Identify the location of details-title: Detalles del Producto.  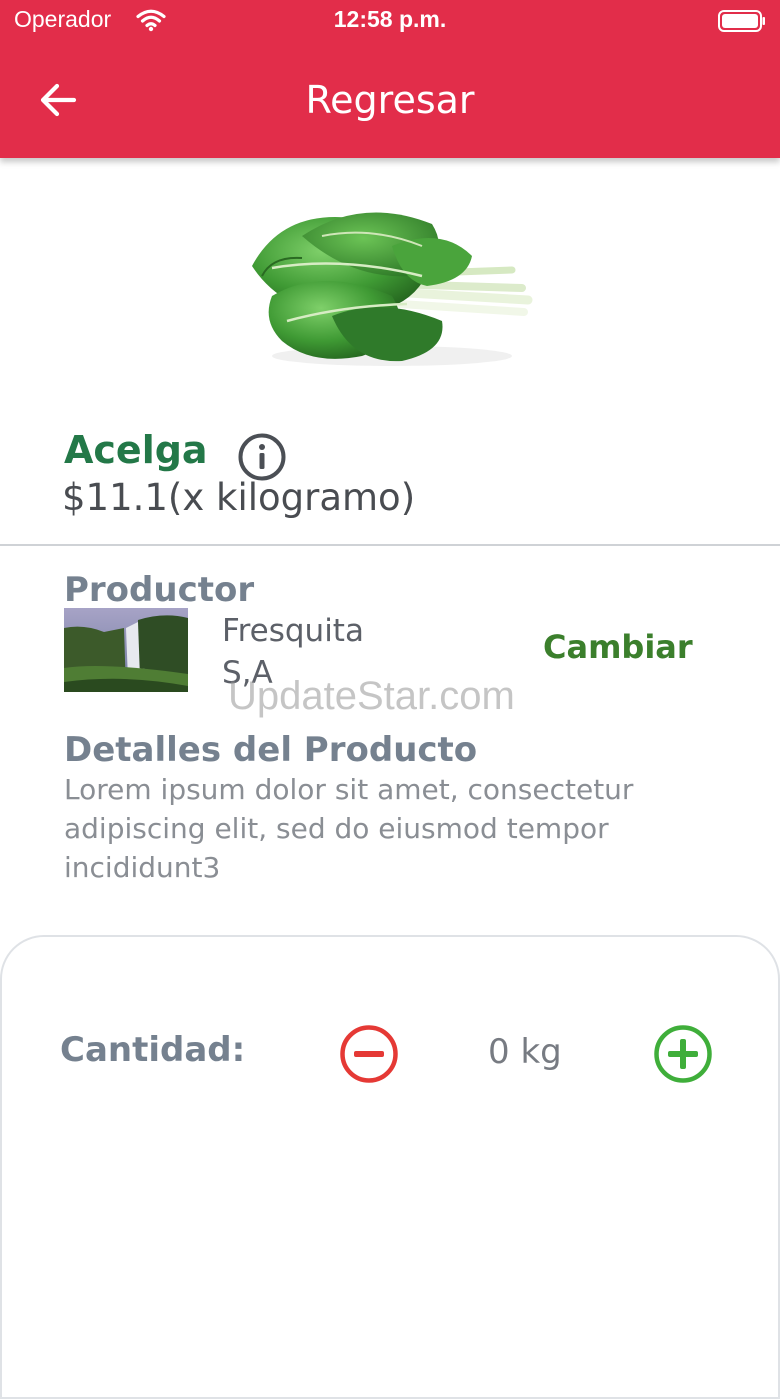
(271, 750).